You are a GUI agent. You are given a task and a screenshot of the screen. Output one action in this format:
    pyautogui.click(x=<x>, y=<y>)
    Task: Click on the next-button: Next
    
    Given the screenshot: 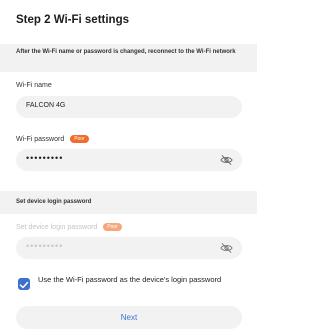 What is the action you would take?
    pyautogui.click(x=129, y=317)
    